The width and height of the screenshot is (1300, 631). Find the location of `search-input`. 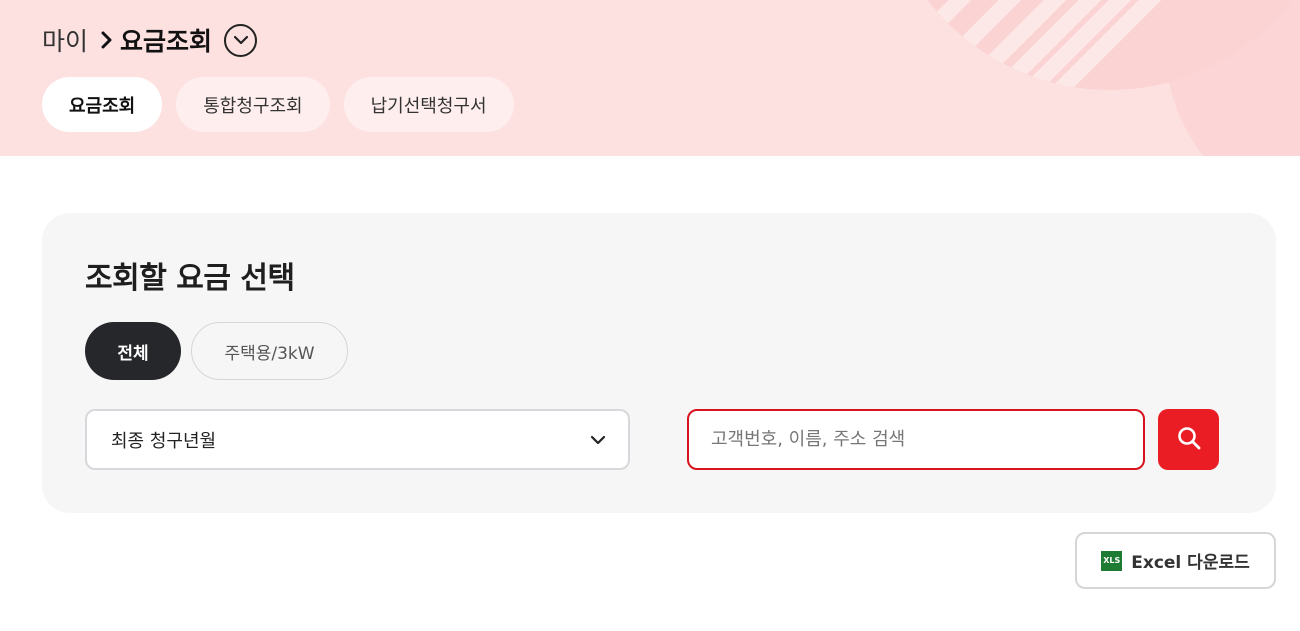

search-input is located at coordinates (916, 439).